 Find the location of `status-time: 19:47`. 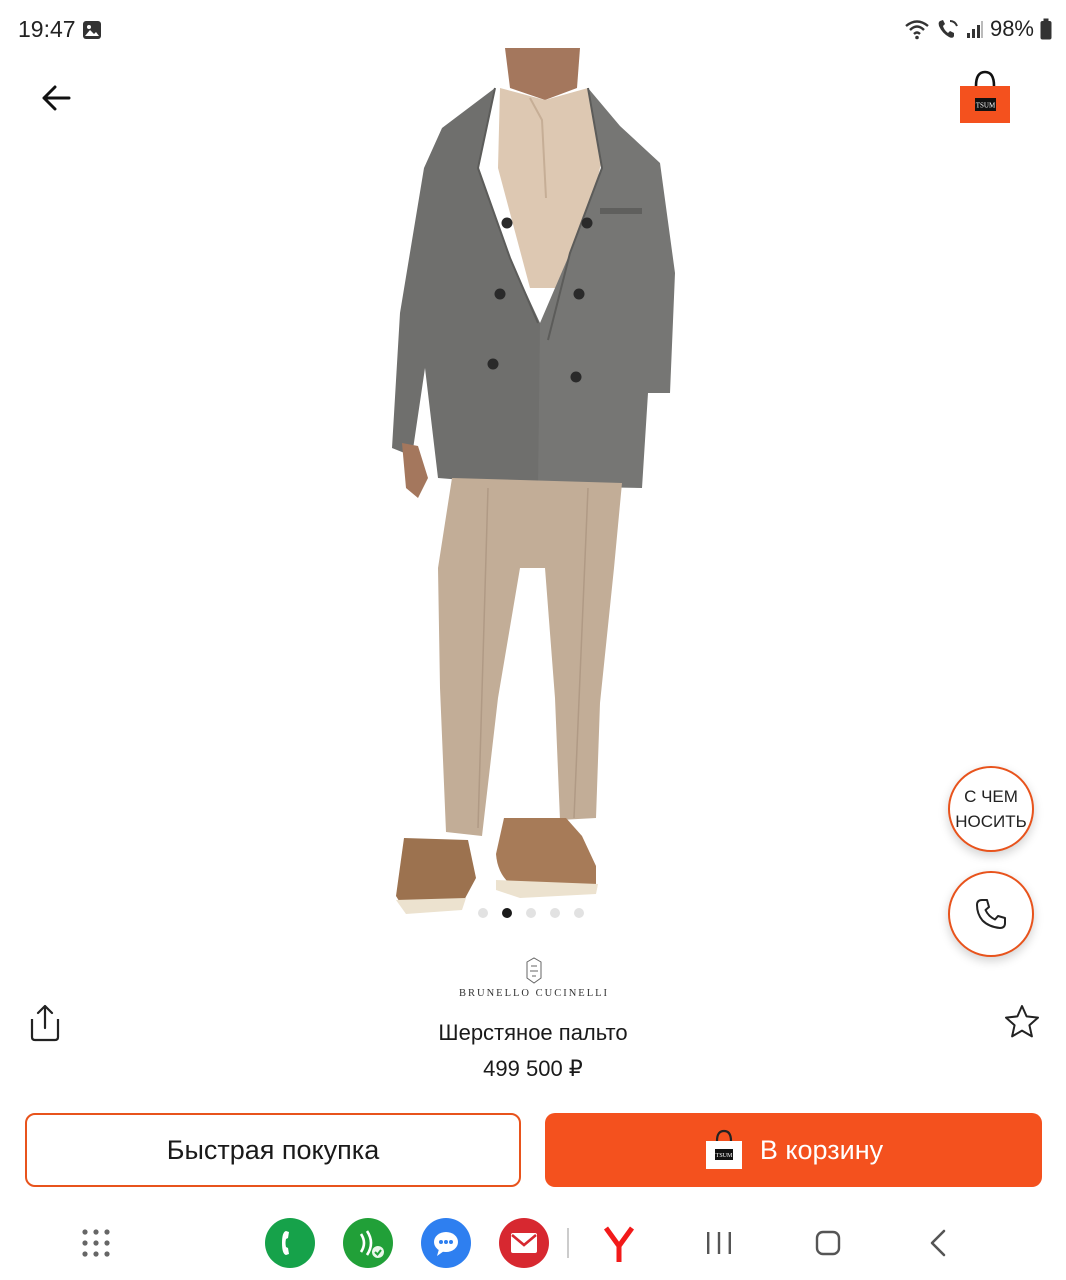

status-time: 19:47 is located at coordinates (47, 29).